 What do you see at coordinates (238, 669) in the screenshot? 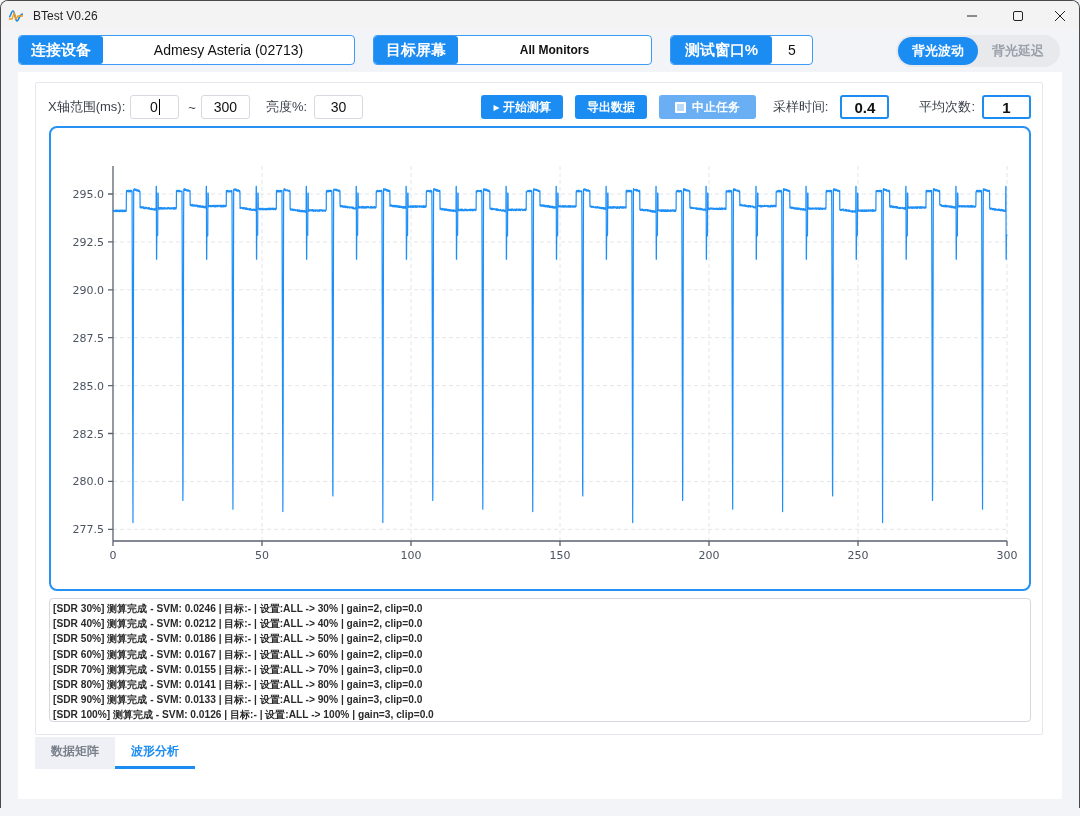
I see `log-line: [SDR 70%] 测算完成 - SVM: 0.0155 | 目标:- | 设置:ALL -> 70% | gain=3, clip=0.0` at bounding box center [238, 669].